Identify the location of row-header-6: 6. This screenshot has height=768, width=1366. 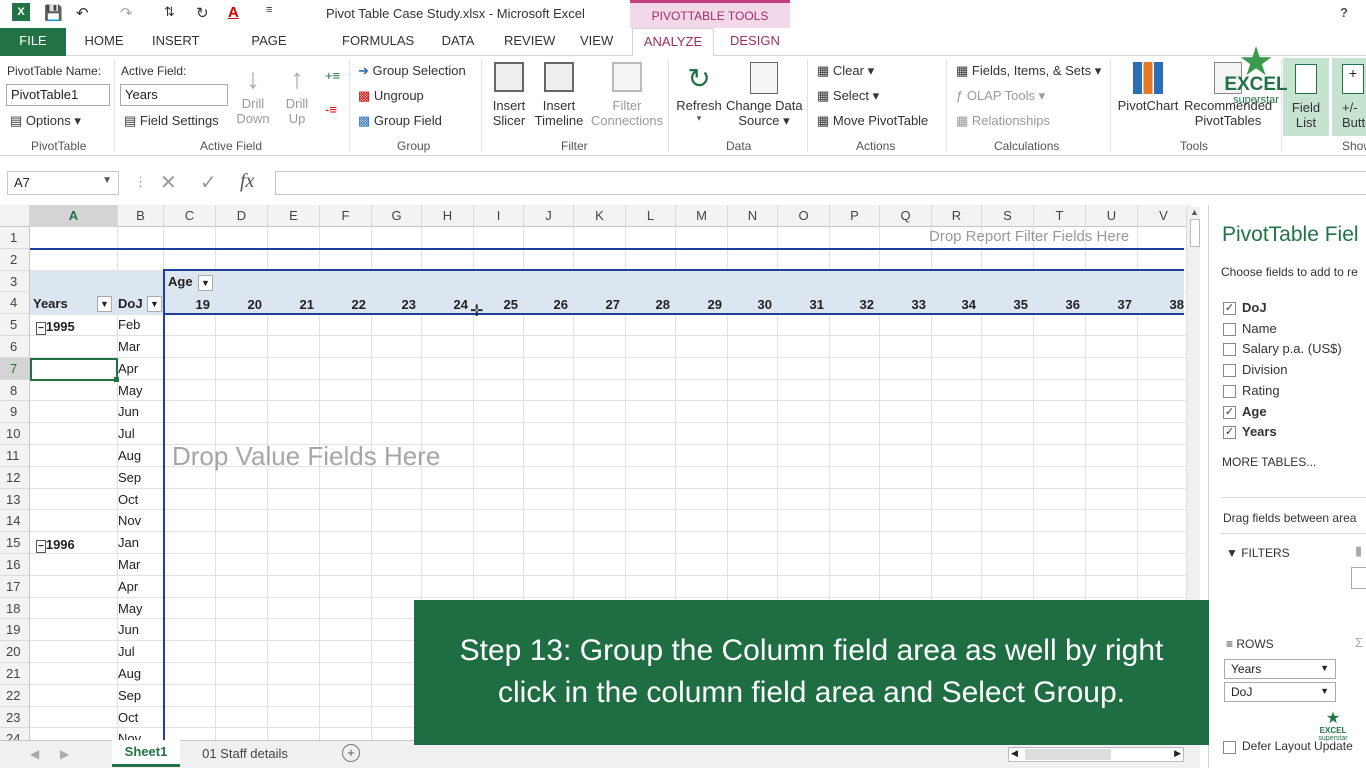
(15, 347).